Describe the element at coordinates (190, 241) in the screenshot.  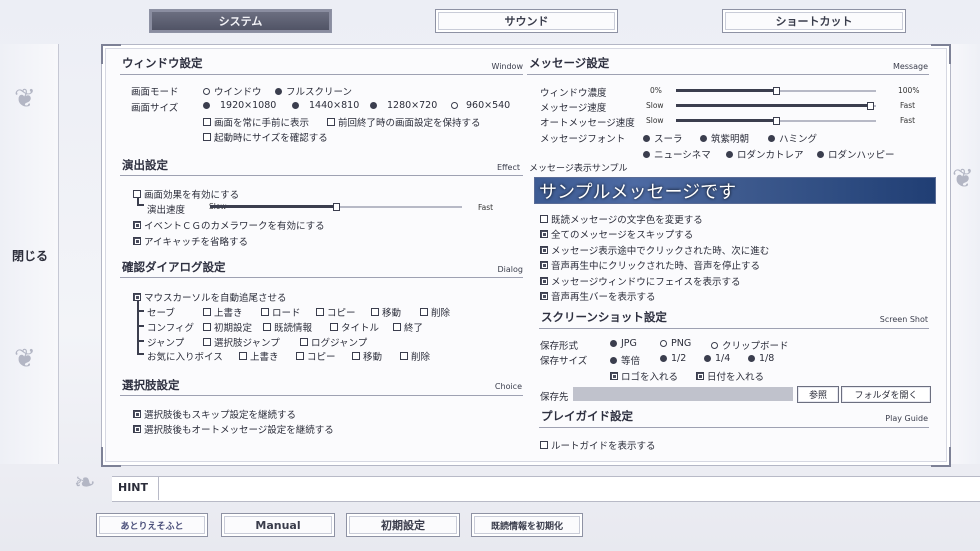
I see `check-skip-eyecatch: アイキャッチを省略する` at that location.